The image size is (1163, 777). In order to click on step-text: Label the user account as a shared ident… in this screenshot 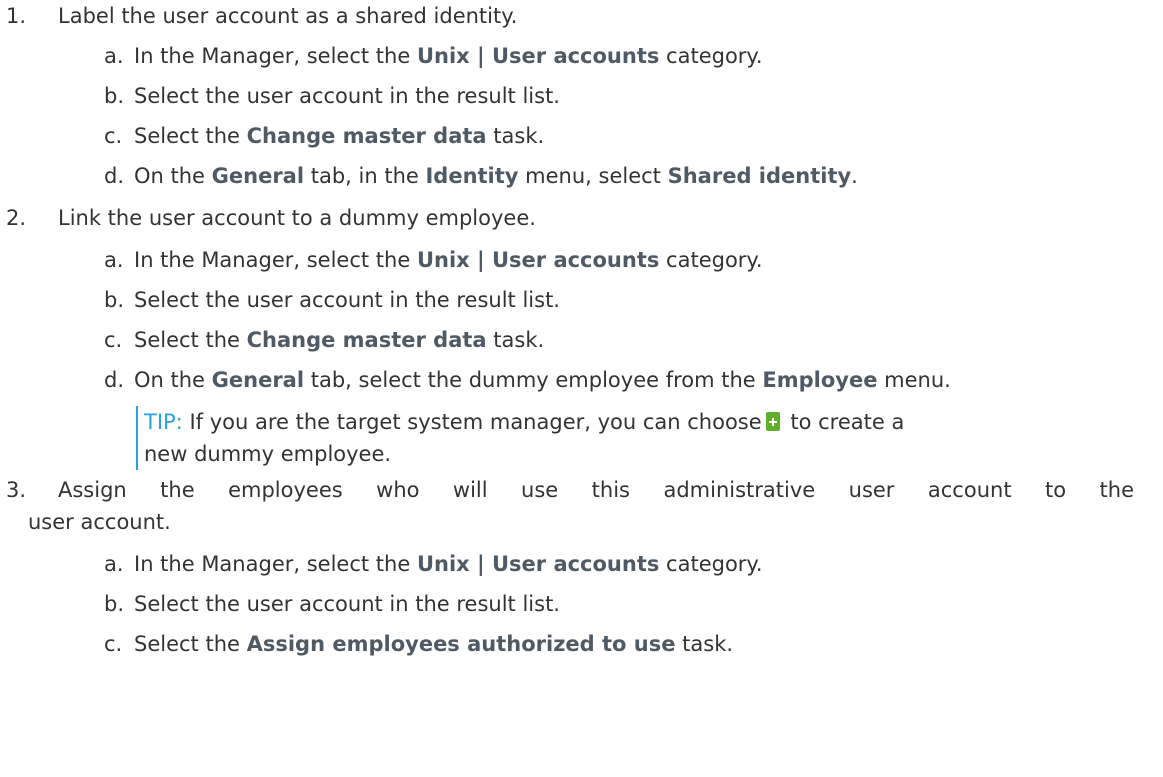, I will do `click(288, 16)`.